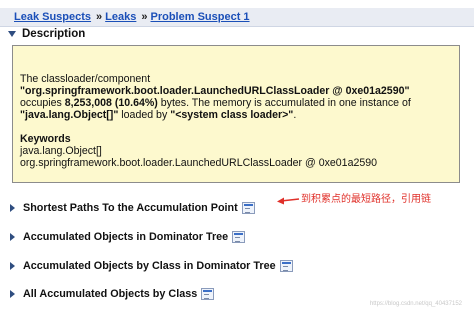  I want to click on section-title: Accumulated Objects in Dominator Tree, so click(126, 237).